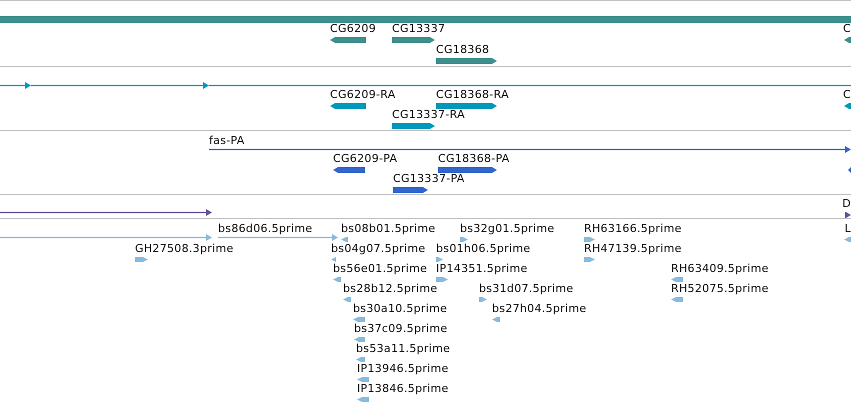  Describe the element at coordinates (390, 288) in the screenshot. I see `feature-label: bs28b12.5prime` at that location.